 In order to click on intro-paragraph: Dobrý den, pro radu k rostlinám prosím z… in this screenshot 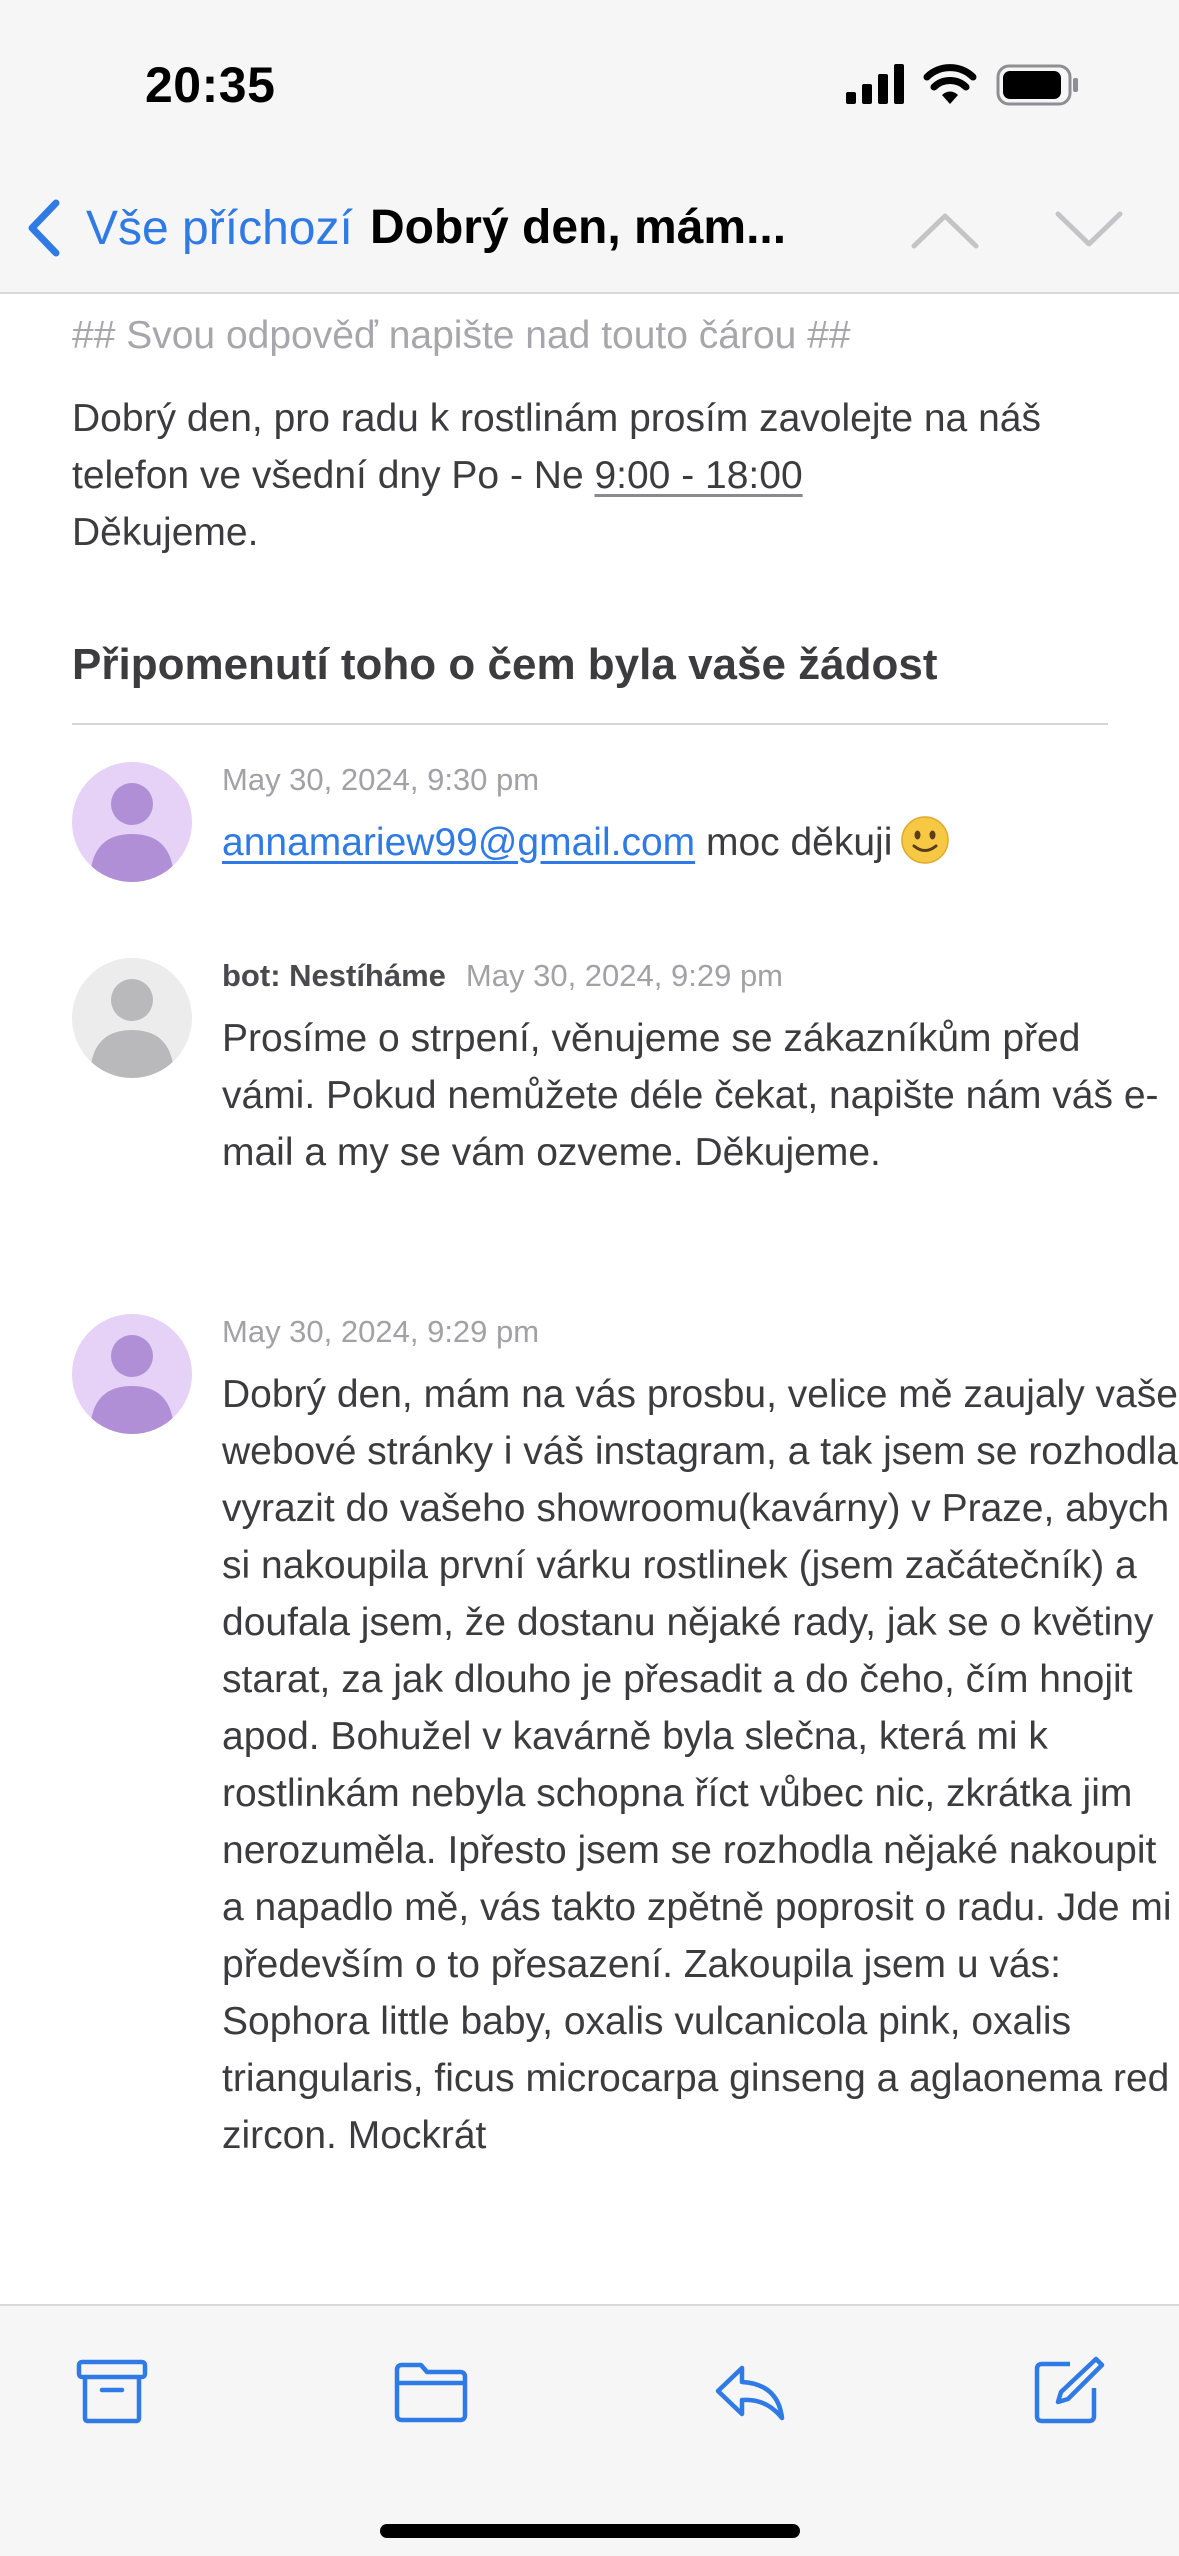, I will do `click(597, 475)`.